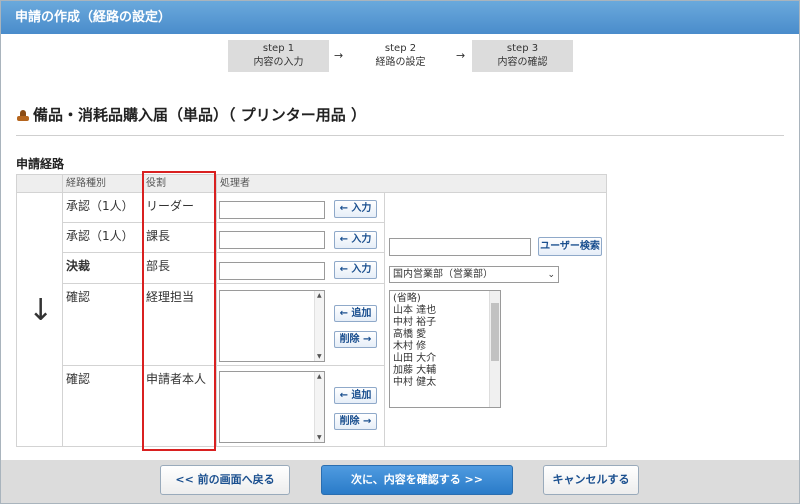  What do you see at coordinates (355, 209) in the screenshot?
I see `input-button-1: ← 入力` at bounding box center [355, 209].